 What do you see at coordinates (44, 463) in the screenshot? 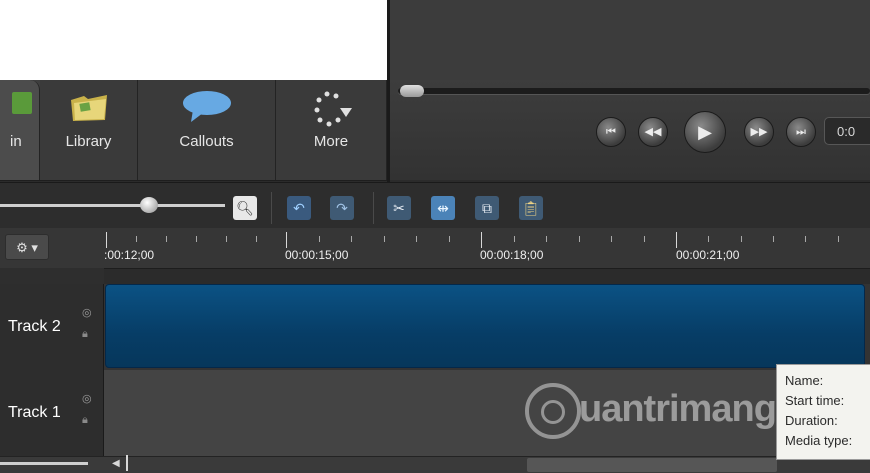
I see `track-header-resize-handle` at bounding box center [44, 463].